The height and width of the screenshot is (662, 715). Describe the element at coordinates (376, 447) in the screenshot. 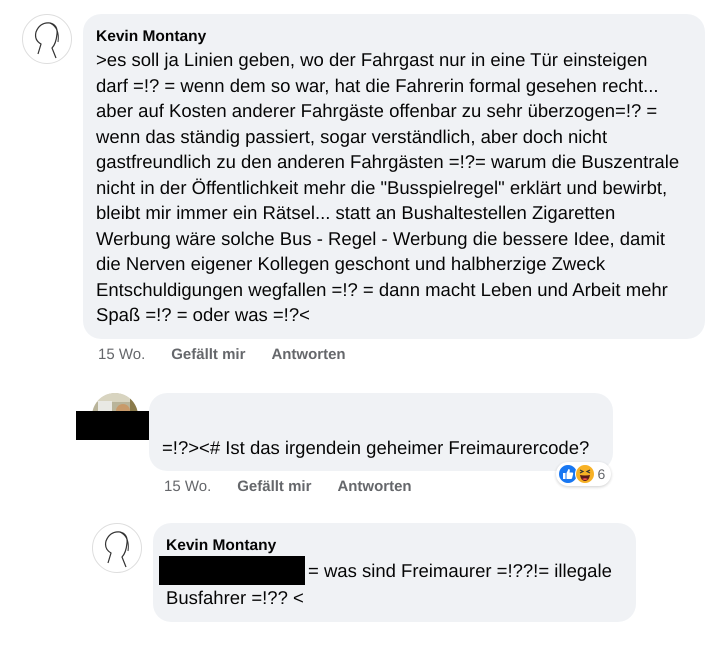

I see `comment-text: =!?><# Ist das irgendein geheimer Freimaurercode?` at that location.